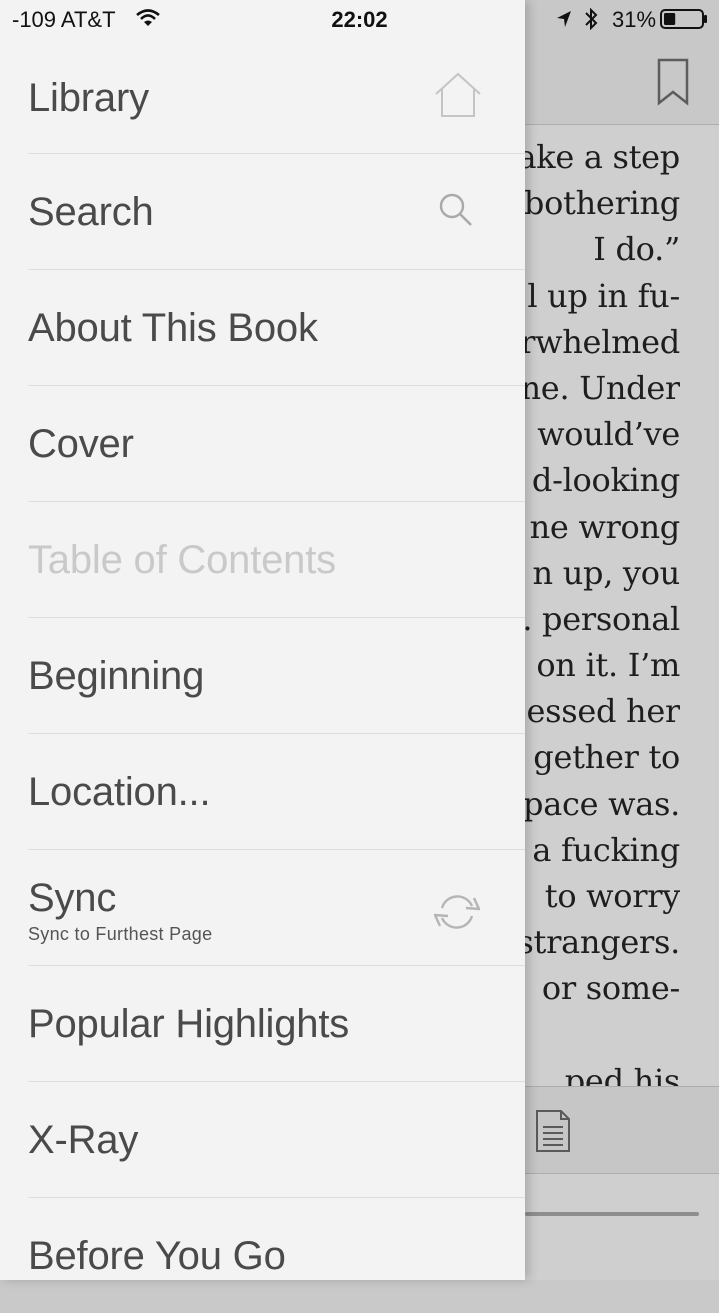  What do you see at coordinates (673, 82) in the screenshot?
I see `bookmark-icon` at bounding box center [673, 82].